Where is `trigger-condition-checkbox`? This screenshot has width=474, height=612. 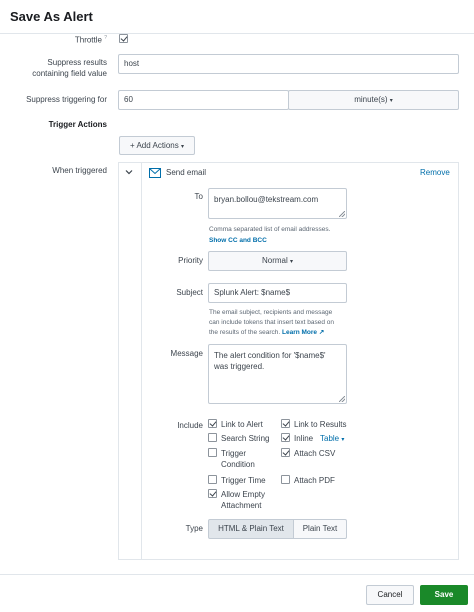
trigger-condition-checkbox is located at coordinates (212, 452).